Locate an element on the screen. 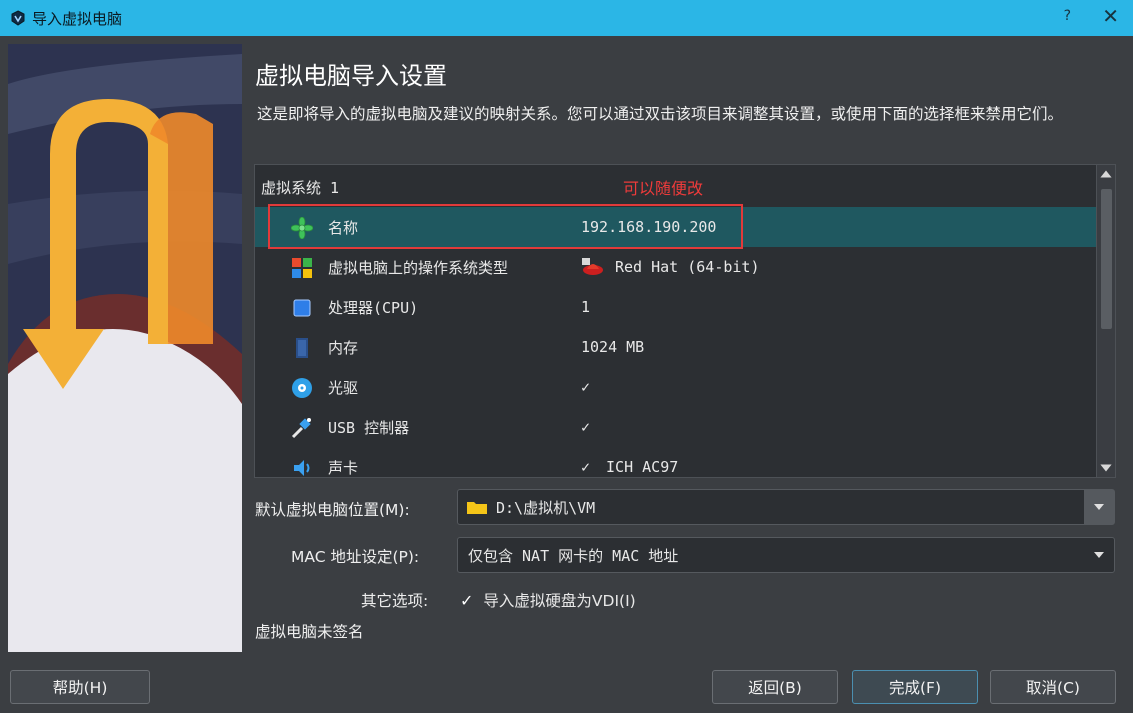 This screenshot has width=1133, height=713. tree-row-value: Red Hat (64-bit) is located at coordinates (670, 267).